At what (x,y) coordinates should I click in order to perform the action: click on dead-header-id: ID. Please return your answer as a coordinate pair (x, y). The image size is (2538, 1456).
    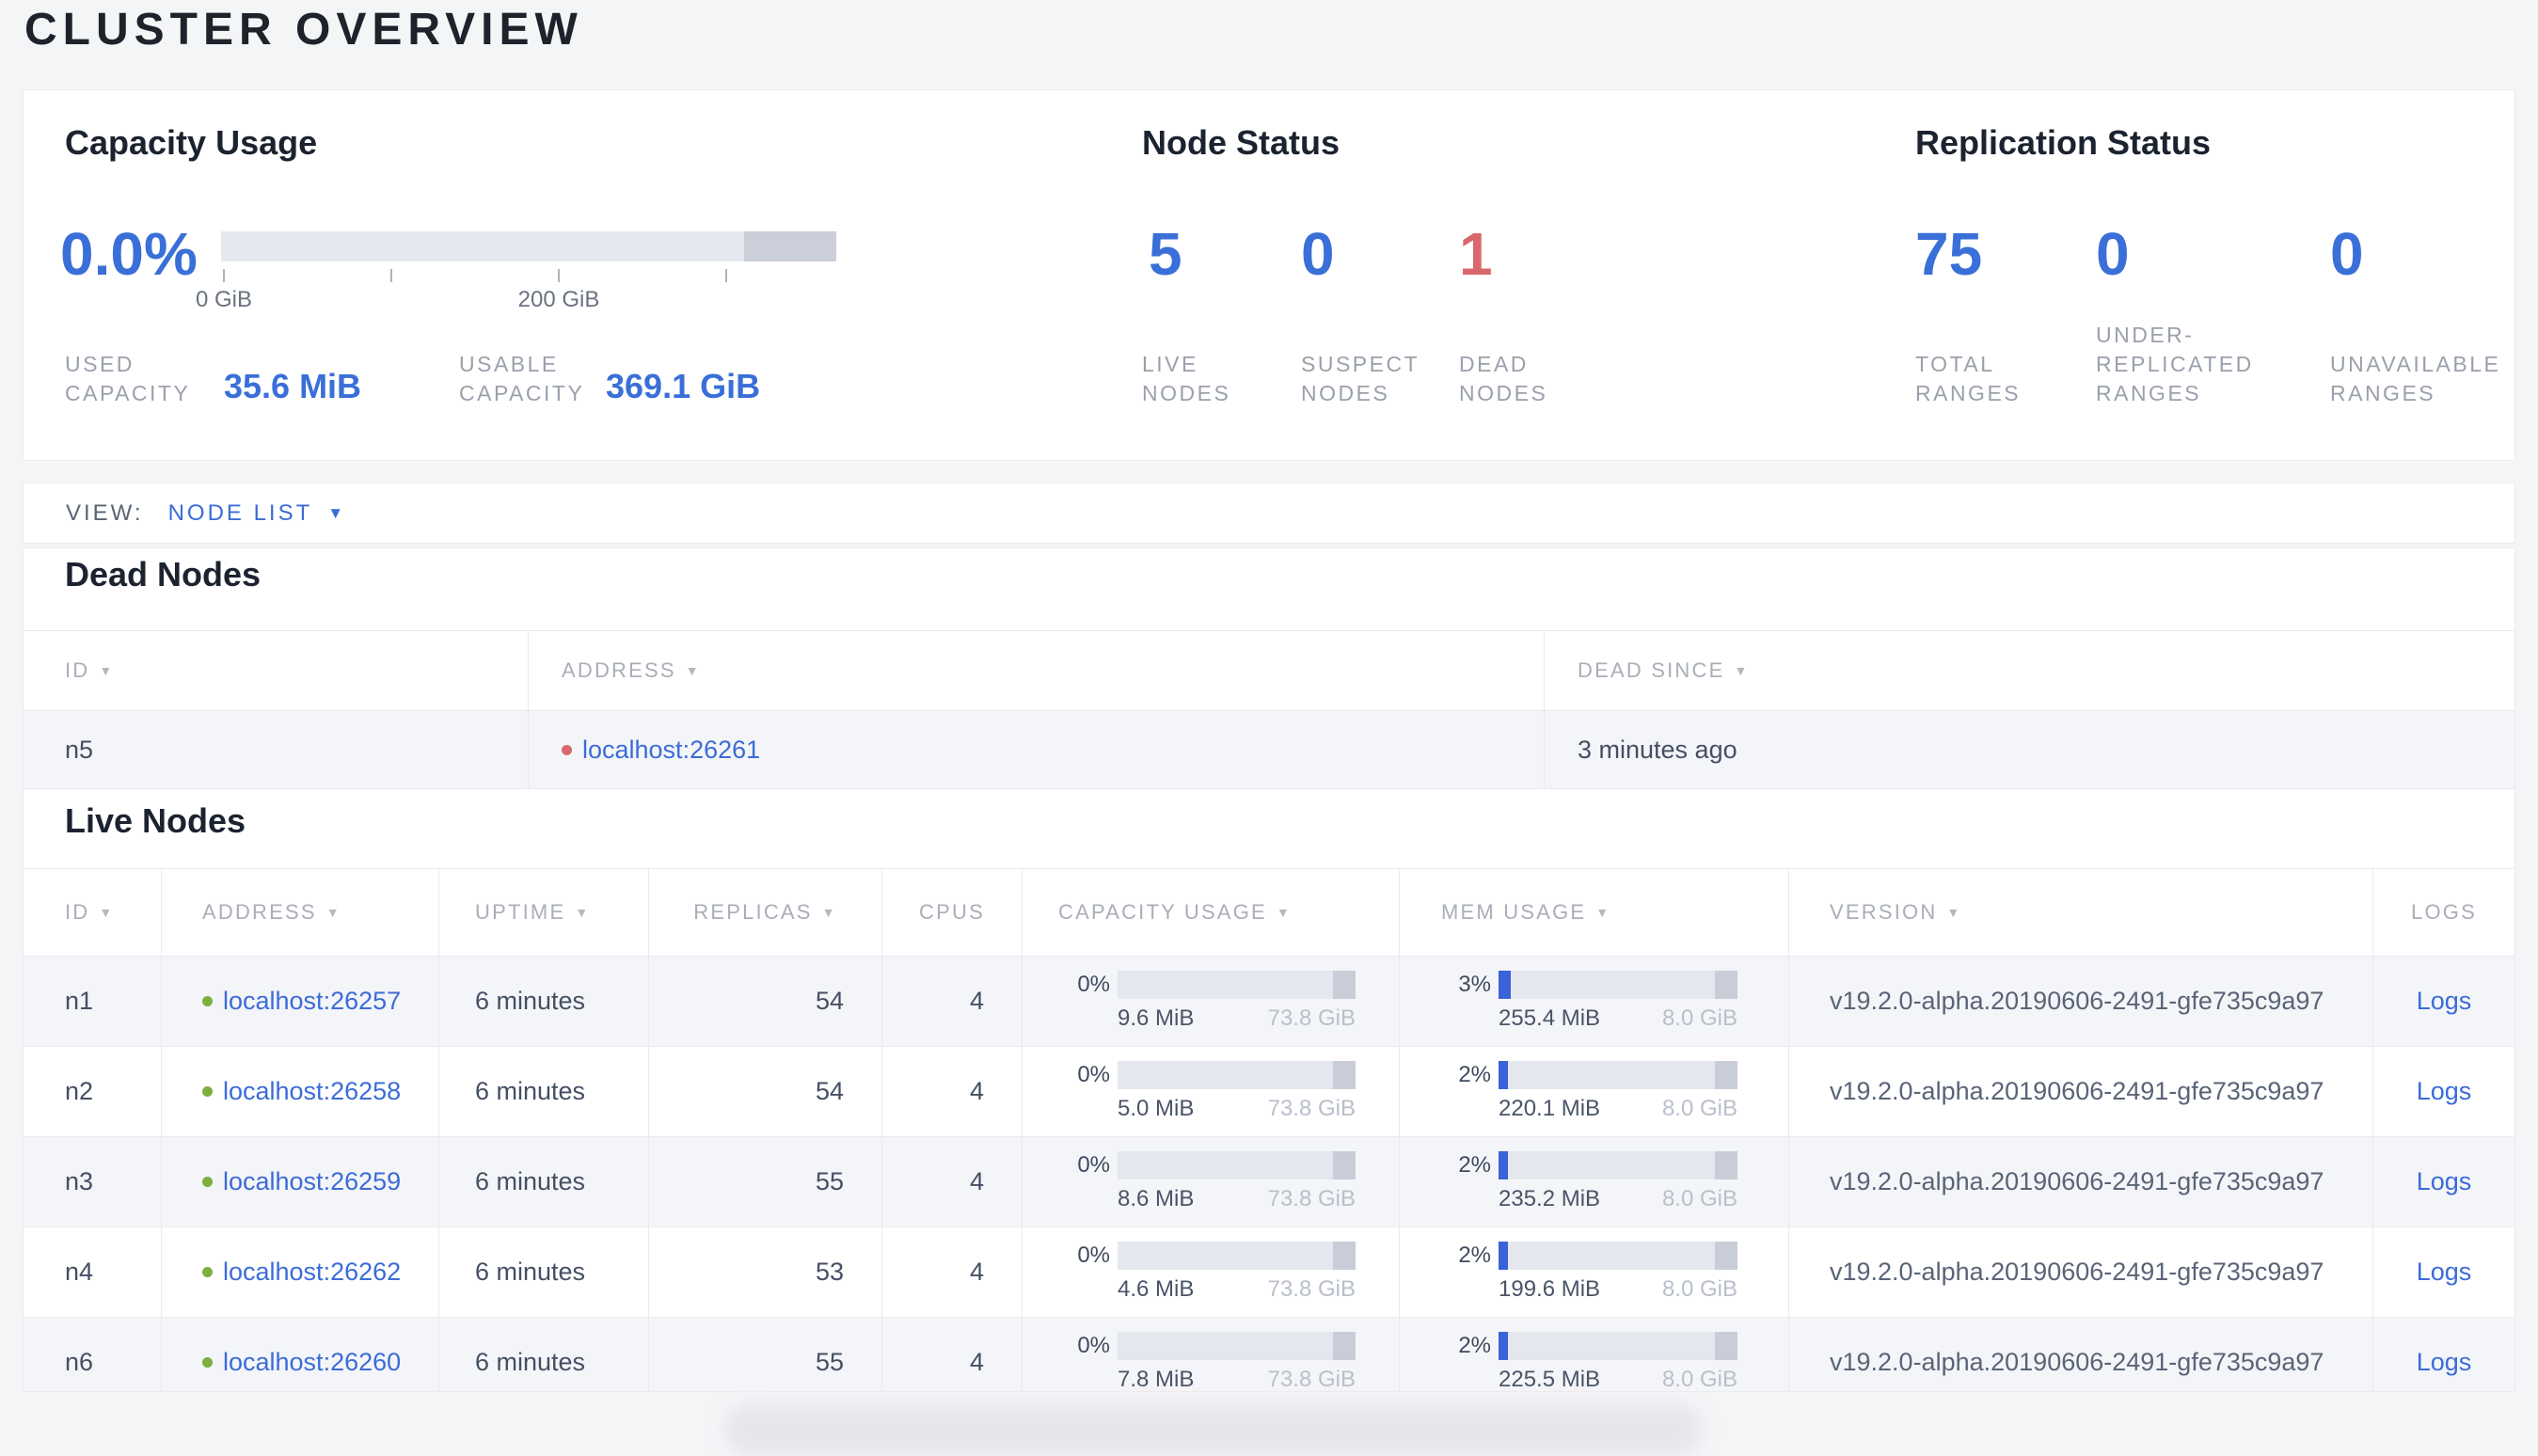
    Looking at the image, I should click on (276, 670).